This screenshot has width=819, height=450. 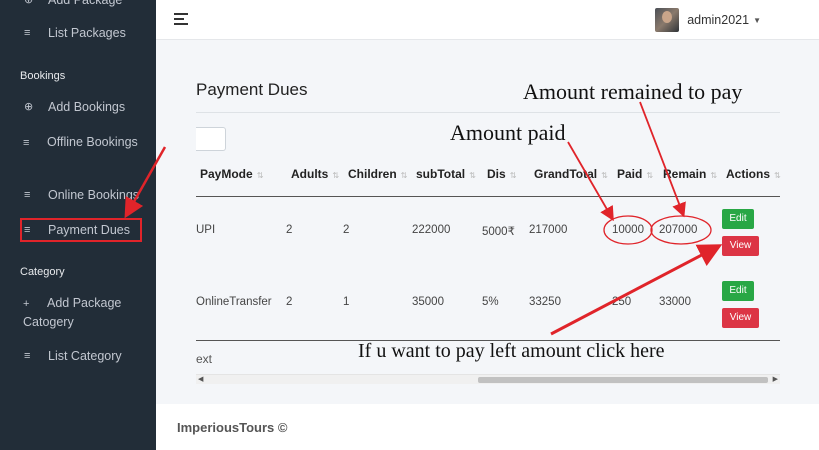 I want to click on cell-grandtotal: 33250, so click(x=545, y=302).